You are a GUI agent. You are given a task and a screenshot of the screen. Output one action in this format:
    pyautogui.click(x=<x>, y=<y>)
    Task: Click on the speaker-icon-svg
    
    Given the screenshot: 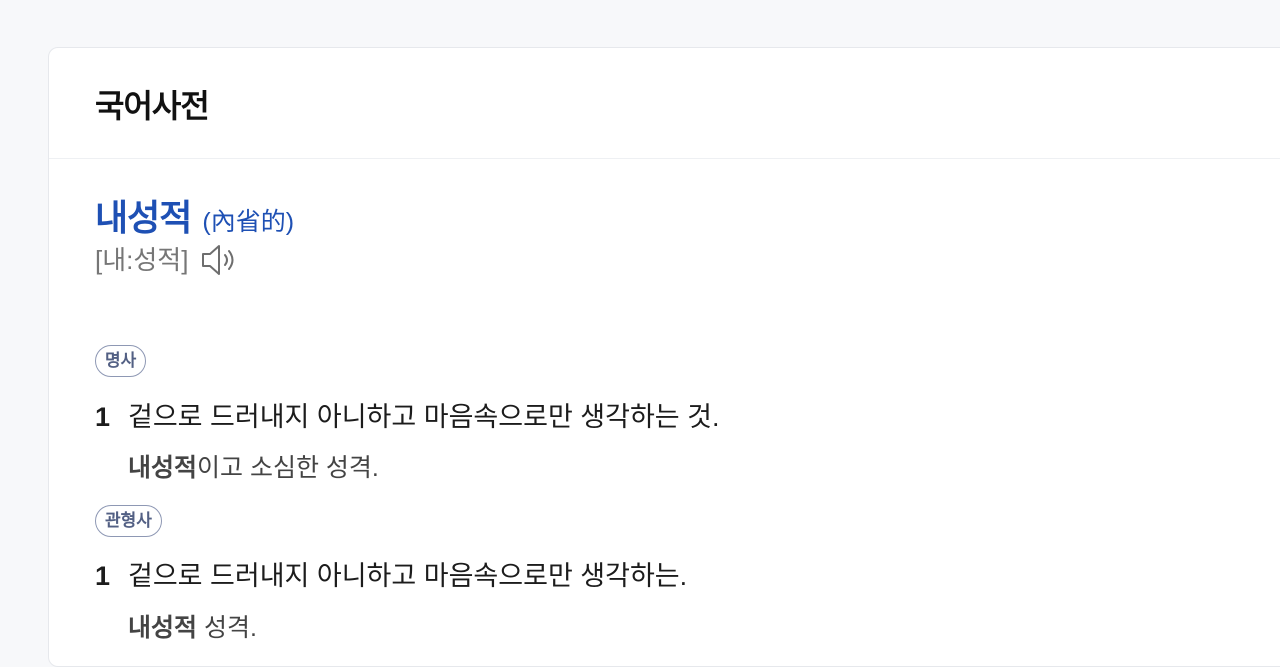 What is the action you would take?
    pyautogui.click(x=218, y=260)
    